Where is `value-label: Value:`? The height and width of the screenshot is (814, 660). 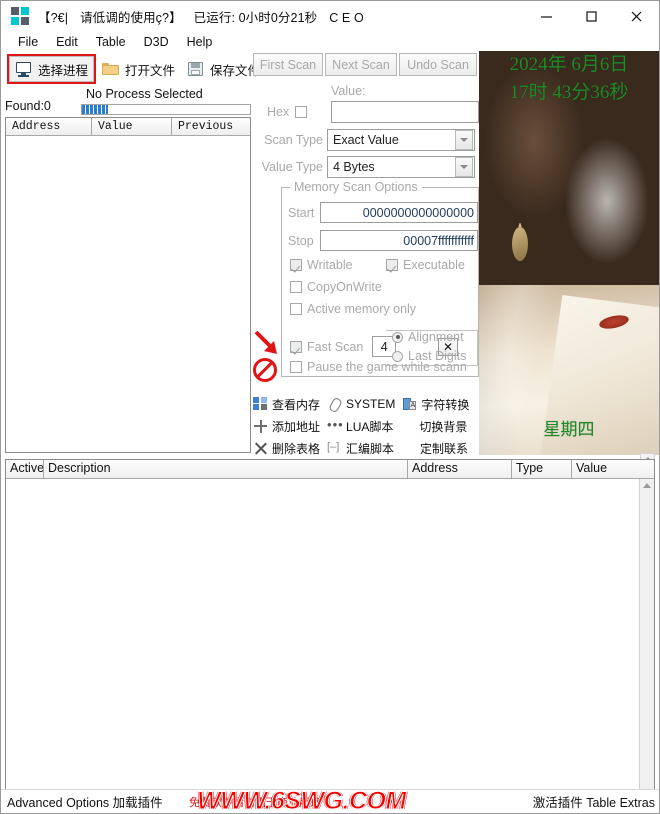
value-label: Value: is located at coordinates (348, 91).